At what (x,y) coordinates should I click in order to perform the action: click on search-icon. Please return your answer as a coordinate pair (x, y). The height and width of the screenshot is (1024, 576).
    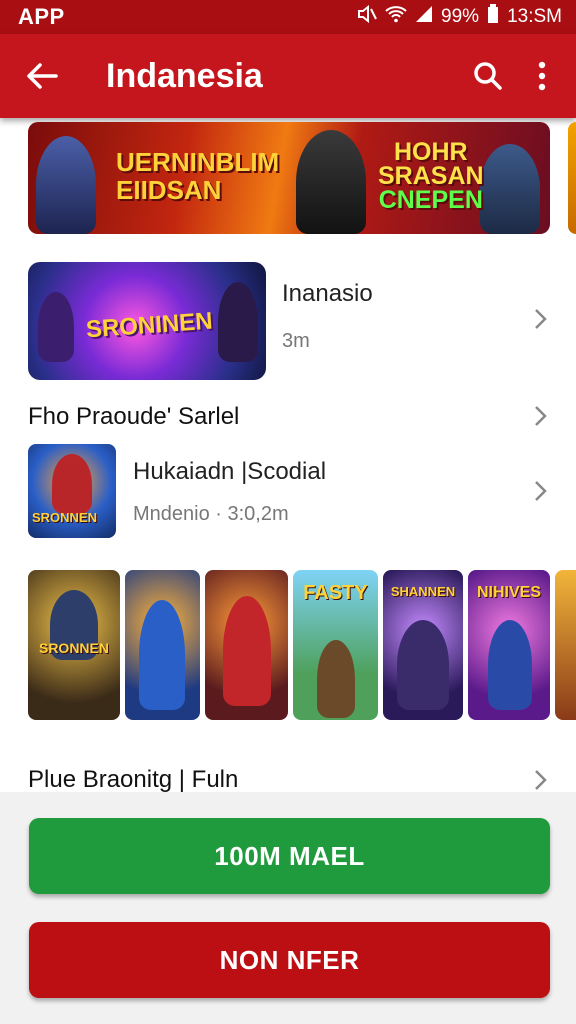
    Looking at the image, I should click on (488, 76).